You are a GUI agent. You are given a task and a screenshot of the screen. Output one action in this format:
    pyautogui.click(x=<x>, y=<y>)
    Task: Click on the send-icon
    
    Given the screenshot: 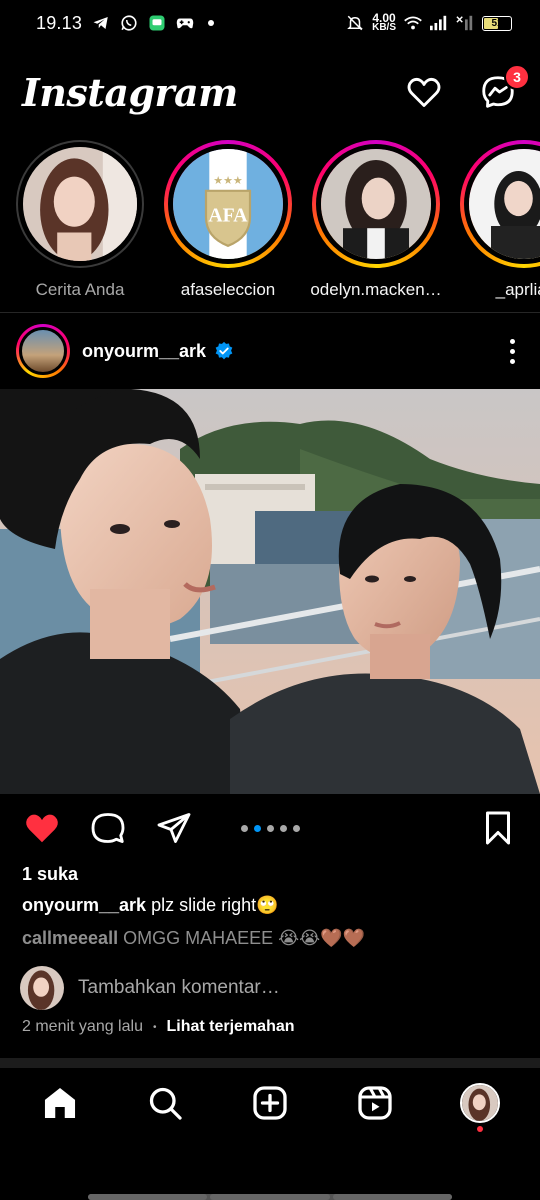 What is the action you would take?
    pyautogui.click(x=174, y=828)
    